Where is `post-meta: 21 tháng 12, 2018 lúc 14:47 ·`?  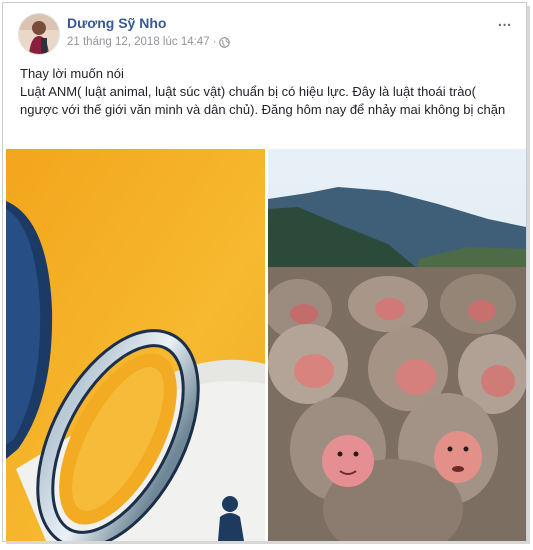
post-meta: 21 tháng 12, 2018 lúc 14:47 · is located at coordinates (149, 42).